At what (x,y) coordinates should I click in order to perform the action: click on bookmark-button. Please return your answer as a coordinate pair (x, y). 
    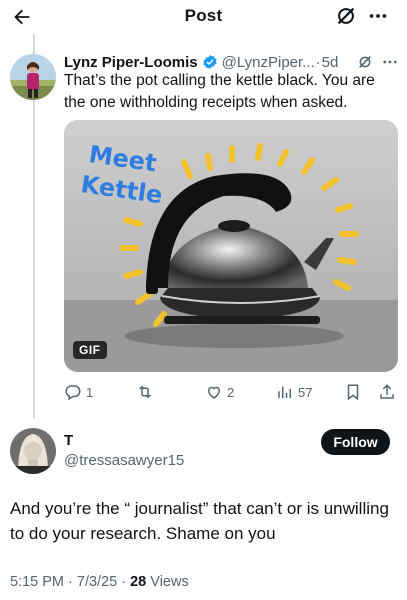
    Looking at the image, I should click on (353, 392).